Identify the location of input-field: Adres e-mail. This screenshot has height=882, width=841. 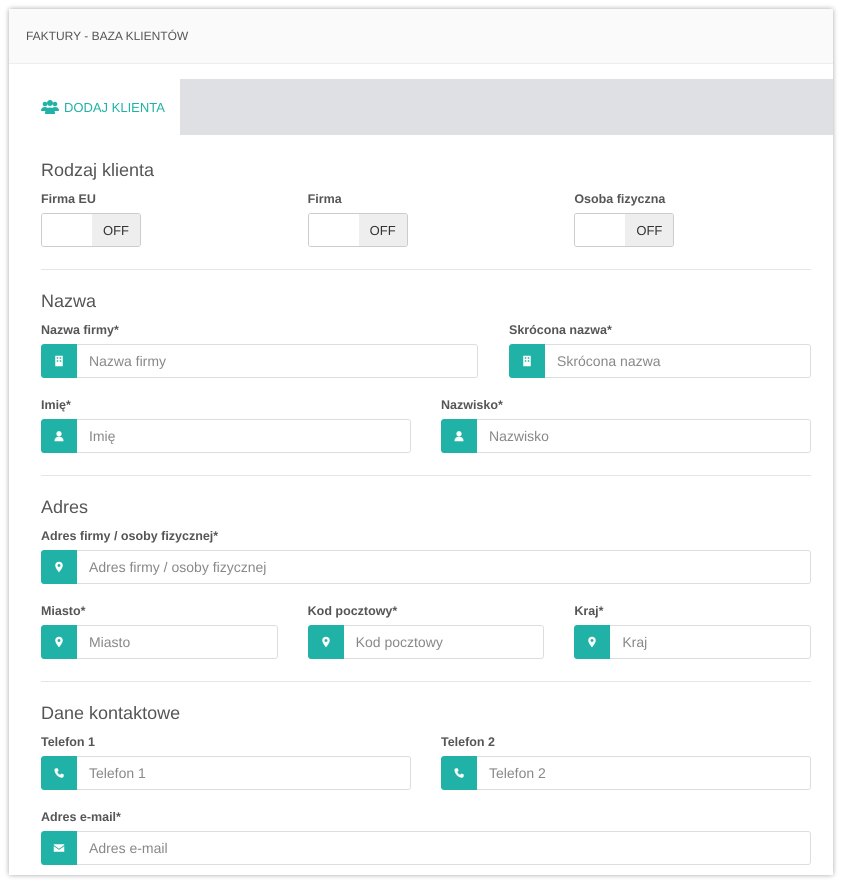
(444, 848).